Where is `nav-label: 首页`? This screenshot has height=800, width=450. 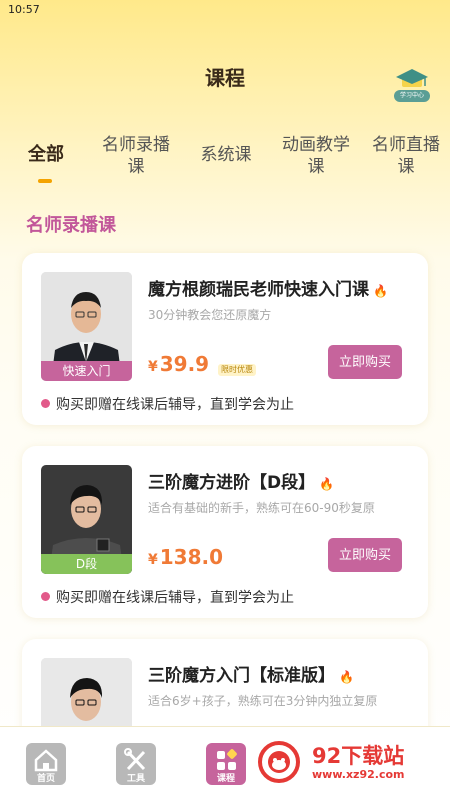
nav-label: 首页 is located at coordinates (45, 779).